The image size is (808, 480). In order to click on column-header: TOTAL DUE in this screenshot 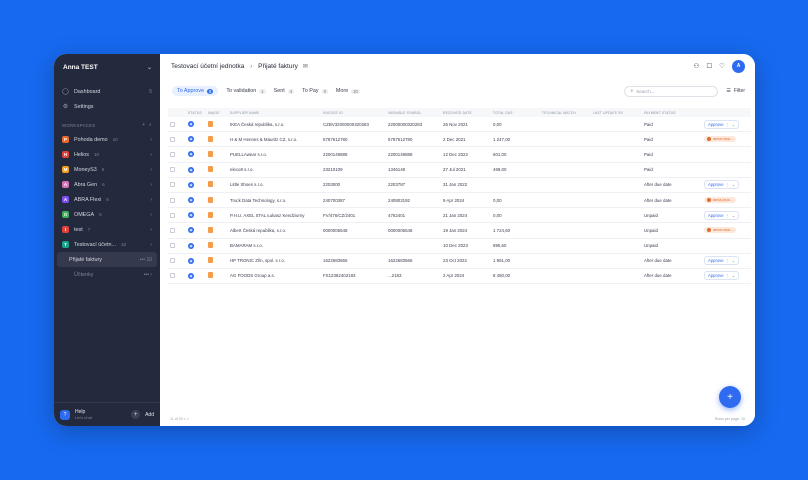, I will do `click(515, 113)`.